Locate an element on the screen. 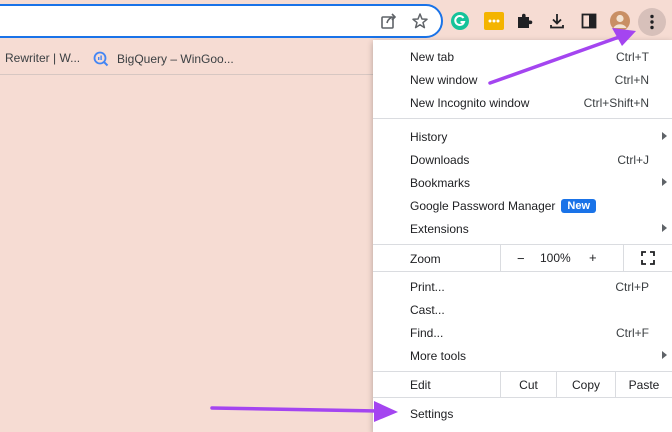 Image resolution: width=672 pixels, height=432 pixels. puzzle-icon is located at coordinates (525, 20).